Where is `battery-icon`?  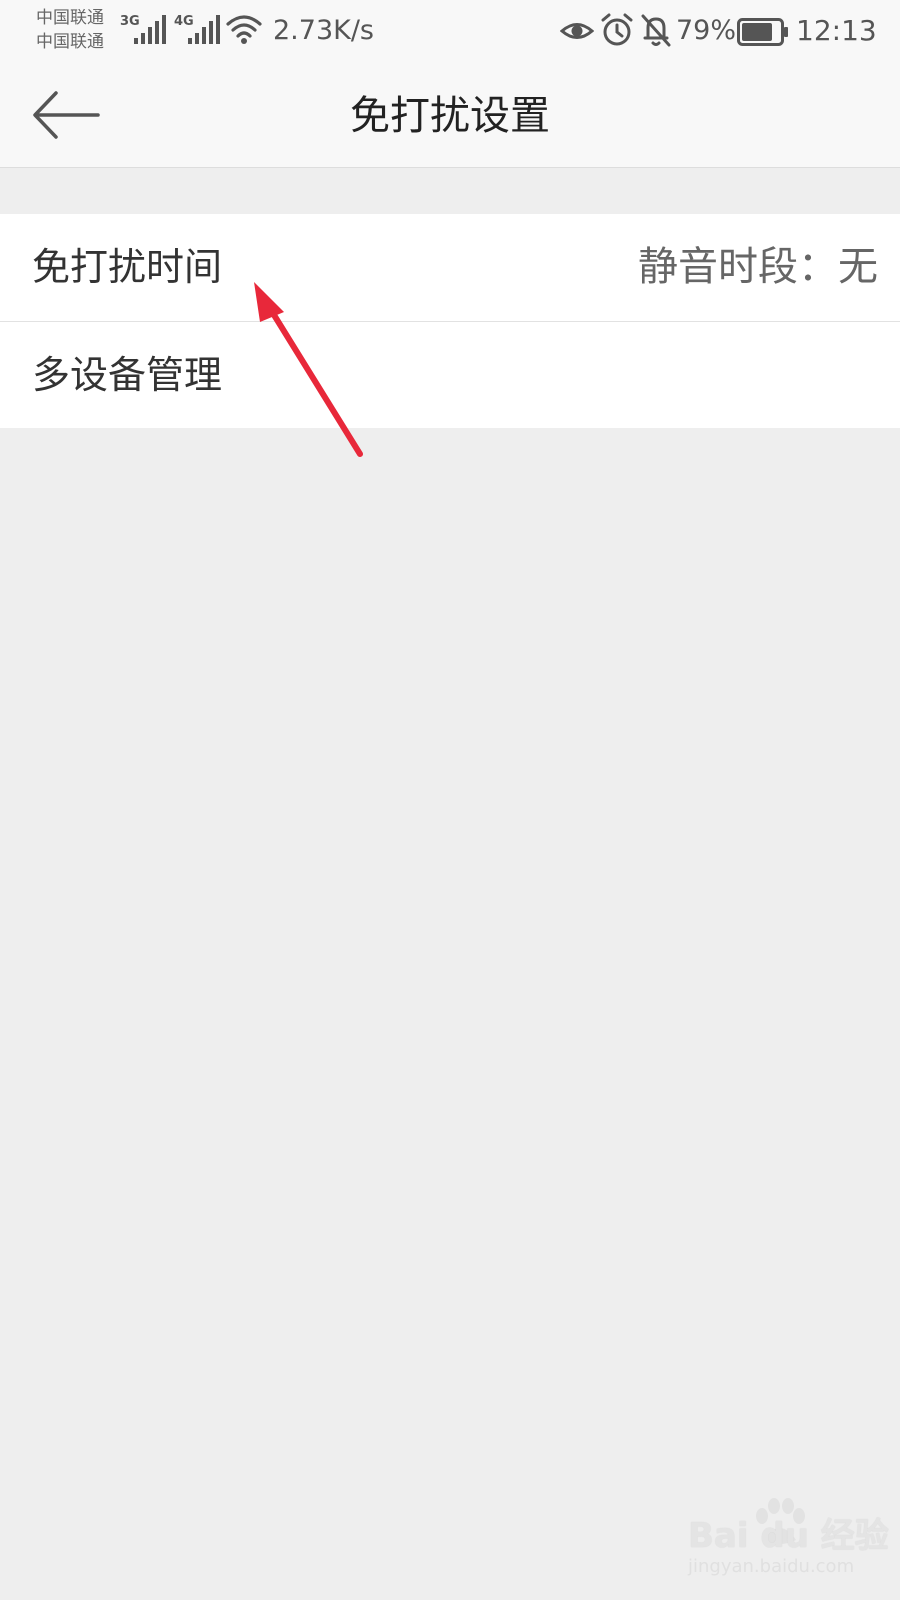
battery-icon is located at coordinates (762, 32).